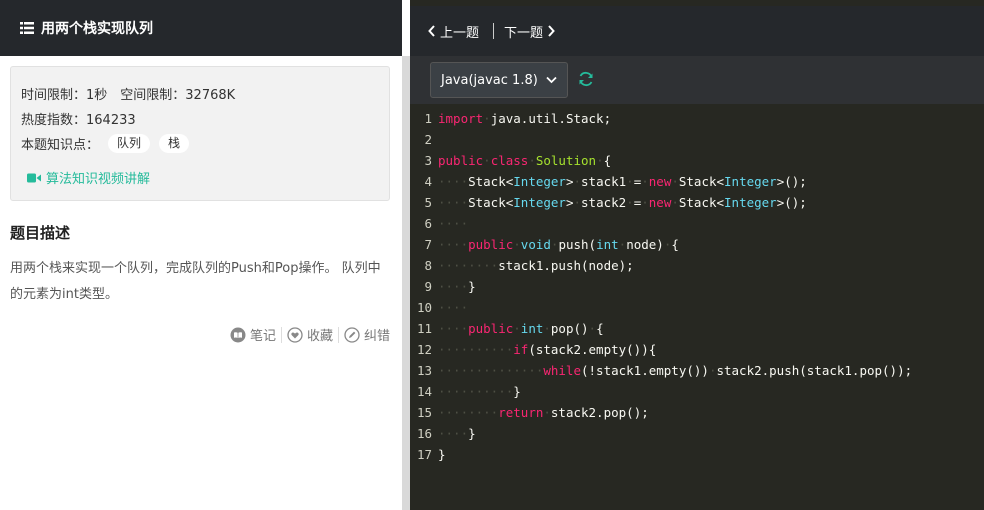 The height and width of the screenshot is (510, 984). I want to click on report-error-button: 纠错, so click(367, 334).